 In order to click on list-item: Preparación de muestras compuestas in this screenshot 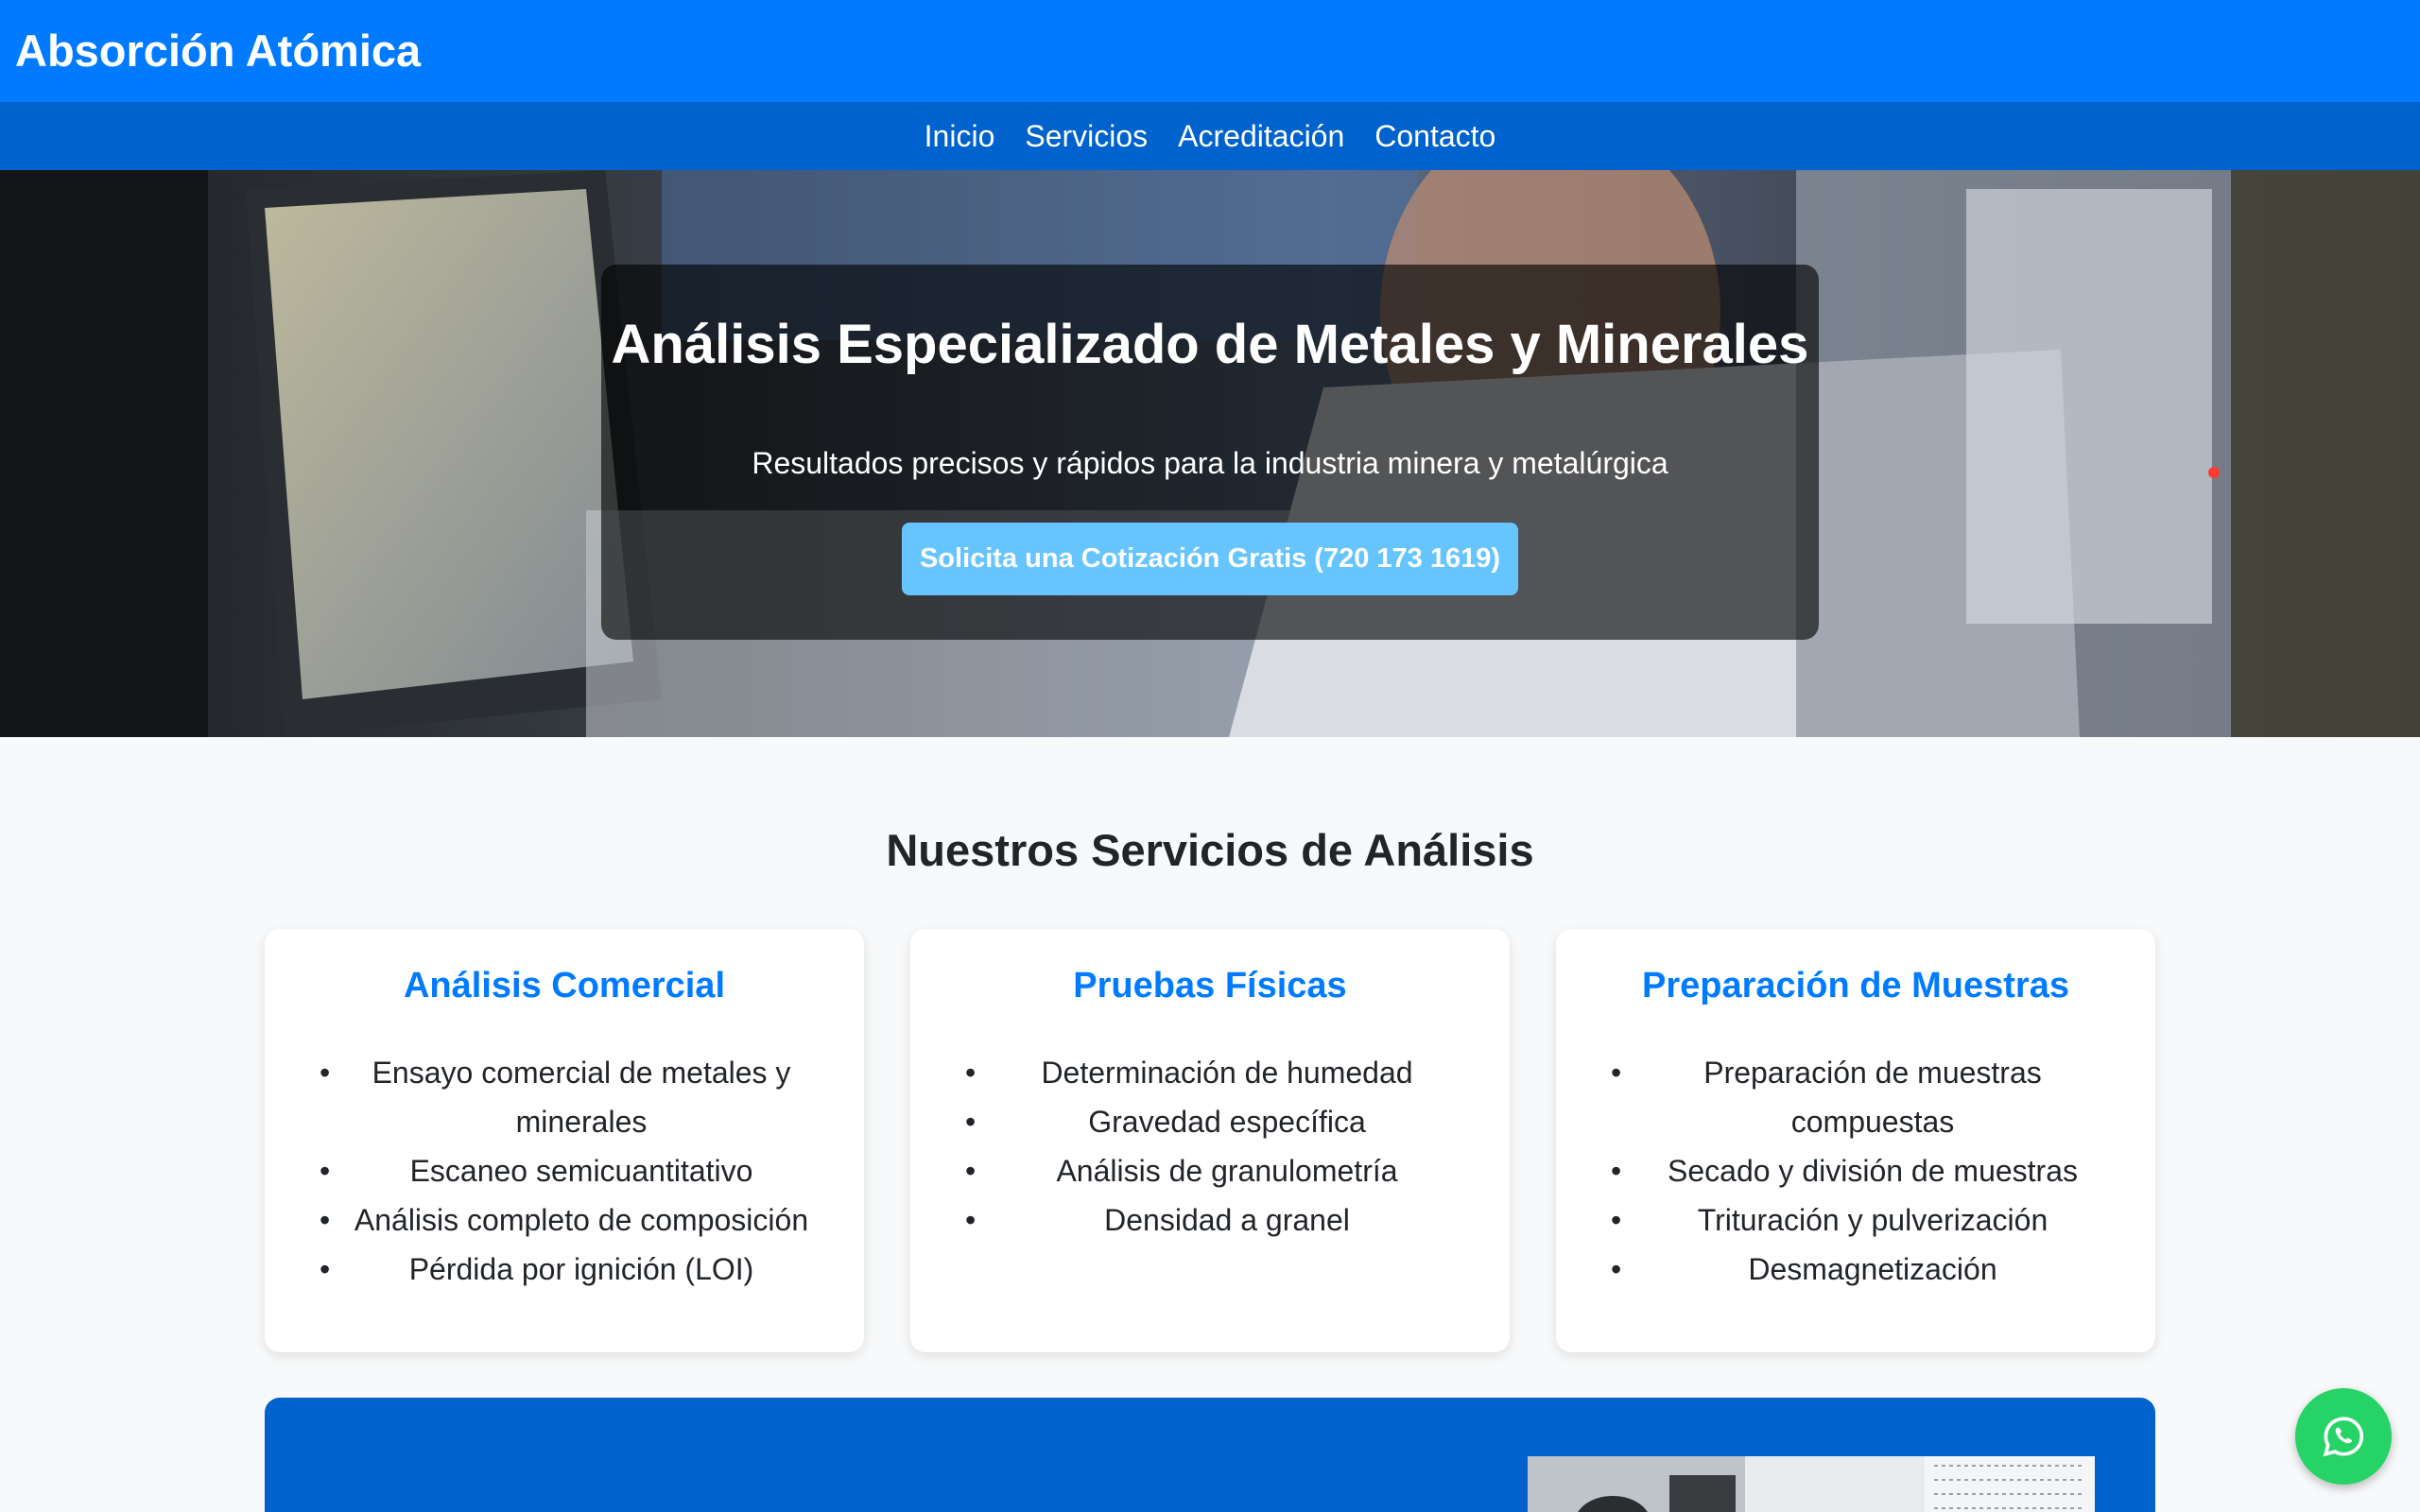, I will do `click(1862, 1097)`.